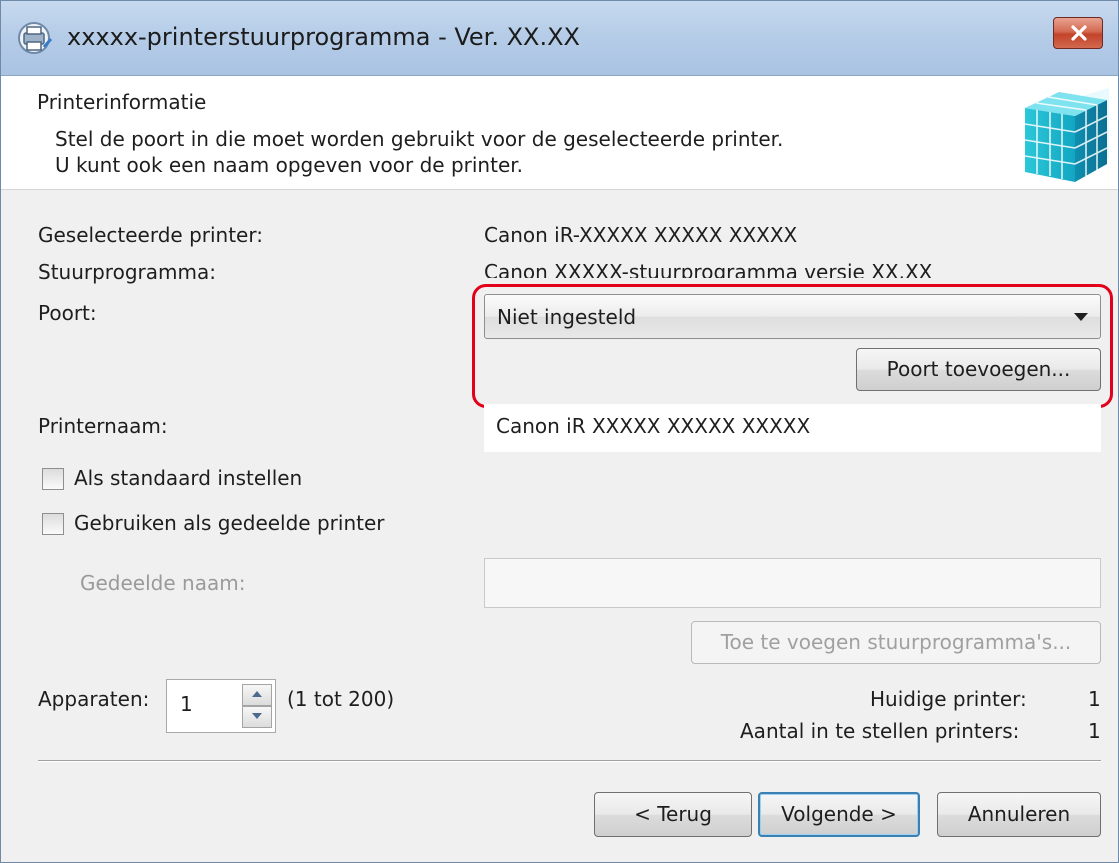 This screenshot has height=863, width=1119. What do you see at coordinates (186, 704) in the screenshot?
I see `devices-value: 1` at bounding box center [186, 704].